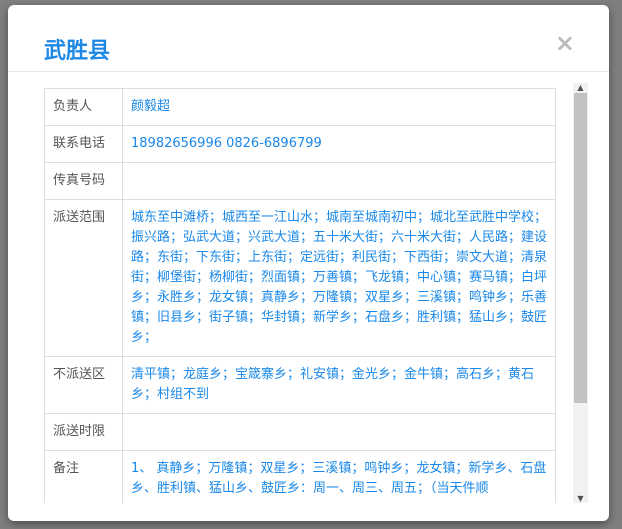 This screenshot has height=529, width=622. What do you see at coordinates (308, 38) in the screenshot?
I see `modal-header: 武胜县 ×` at bounding box center [308, 38].